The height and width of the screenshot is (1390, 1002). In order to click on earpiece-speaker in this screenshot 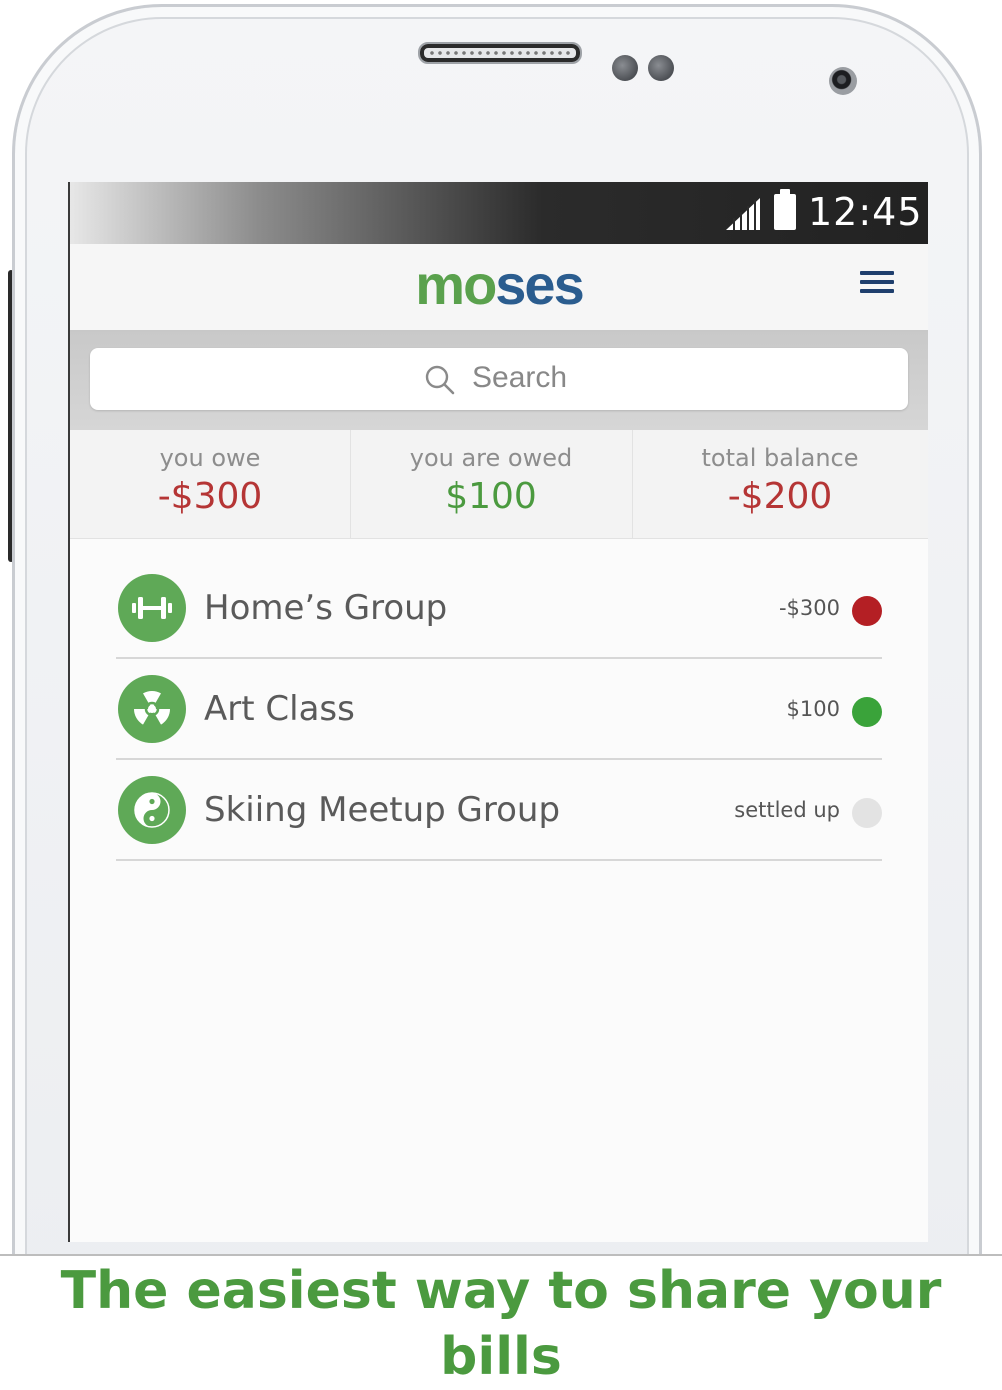, I will do `click(500, 53)`.